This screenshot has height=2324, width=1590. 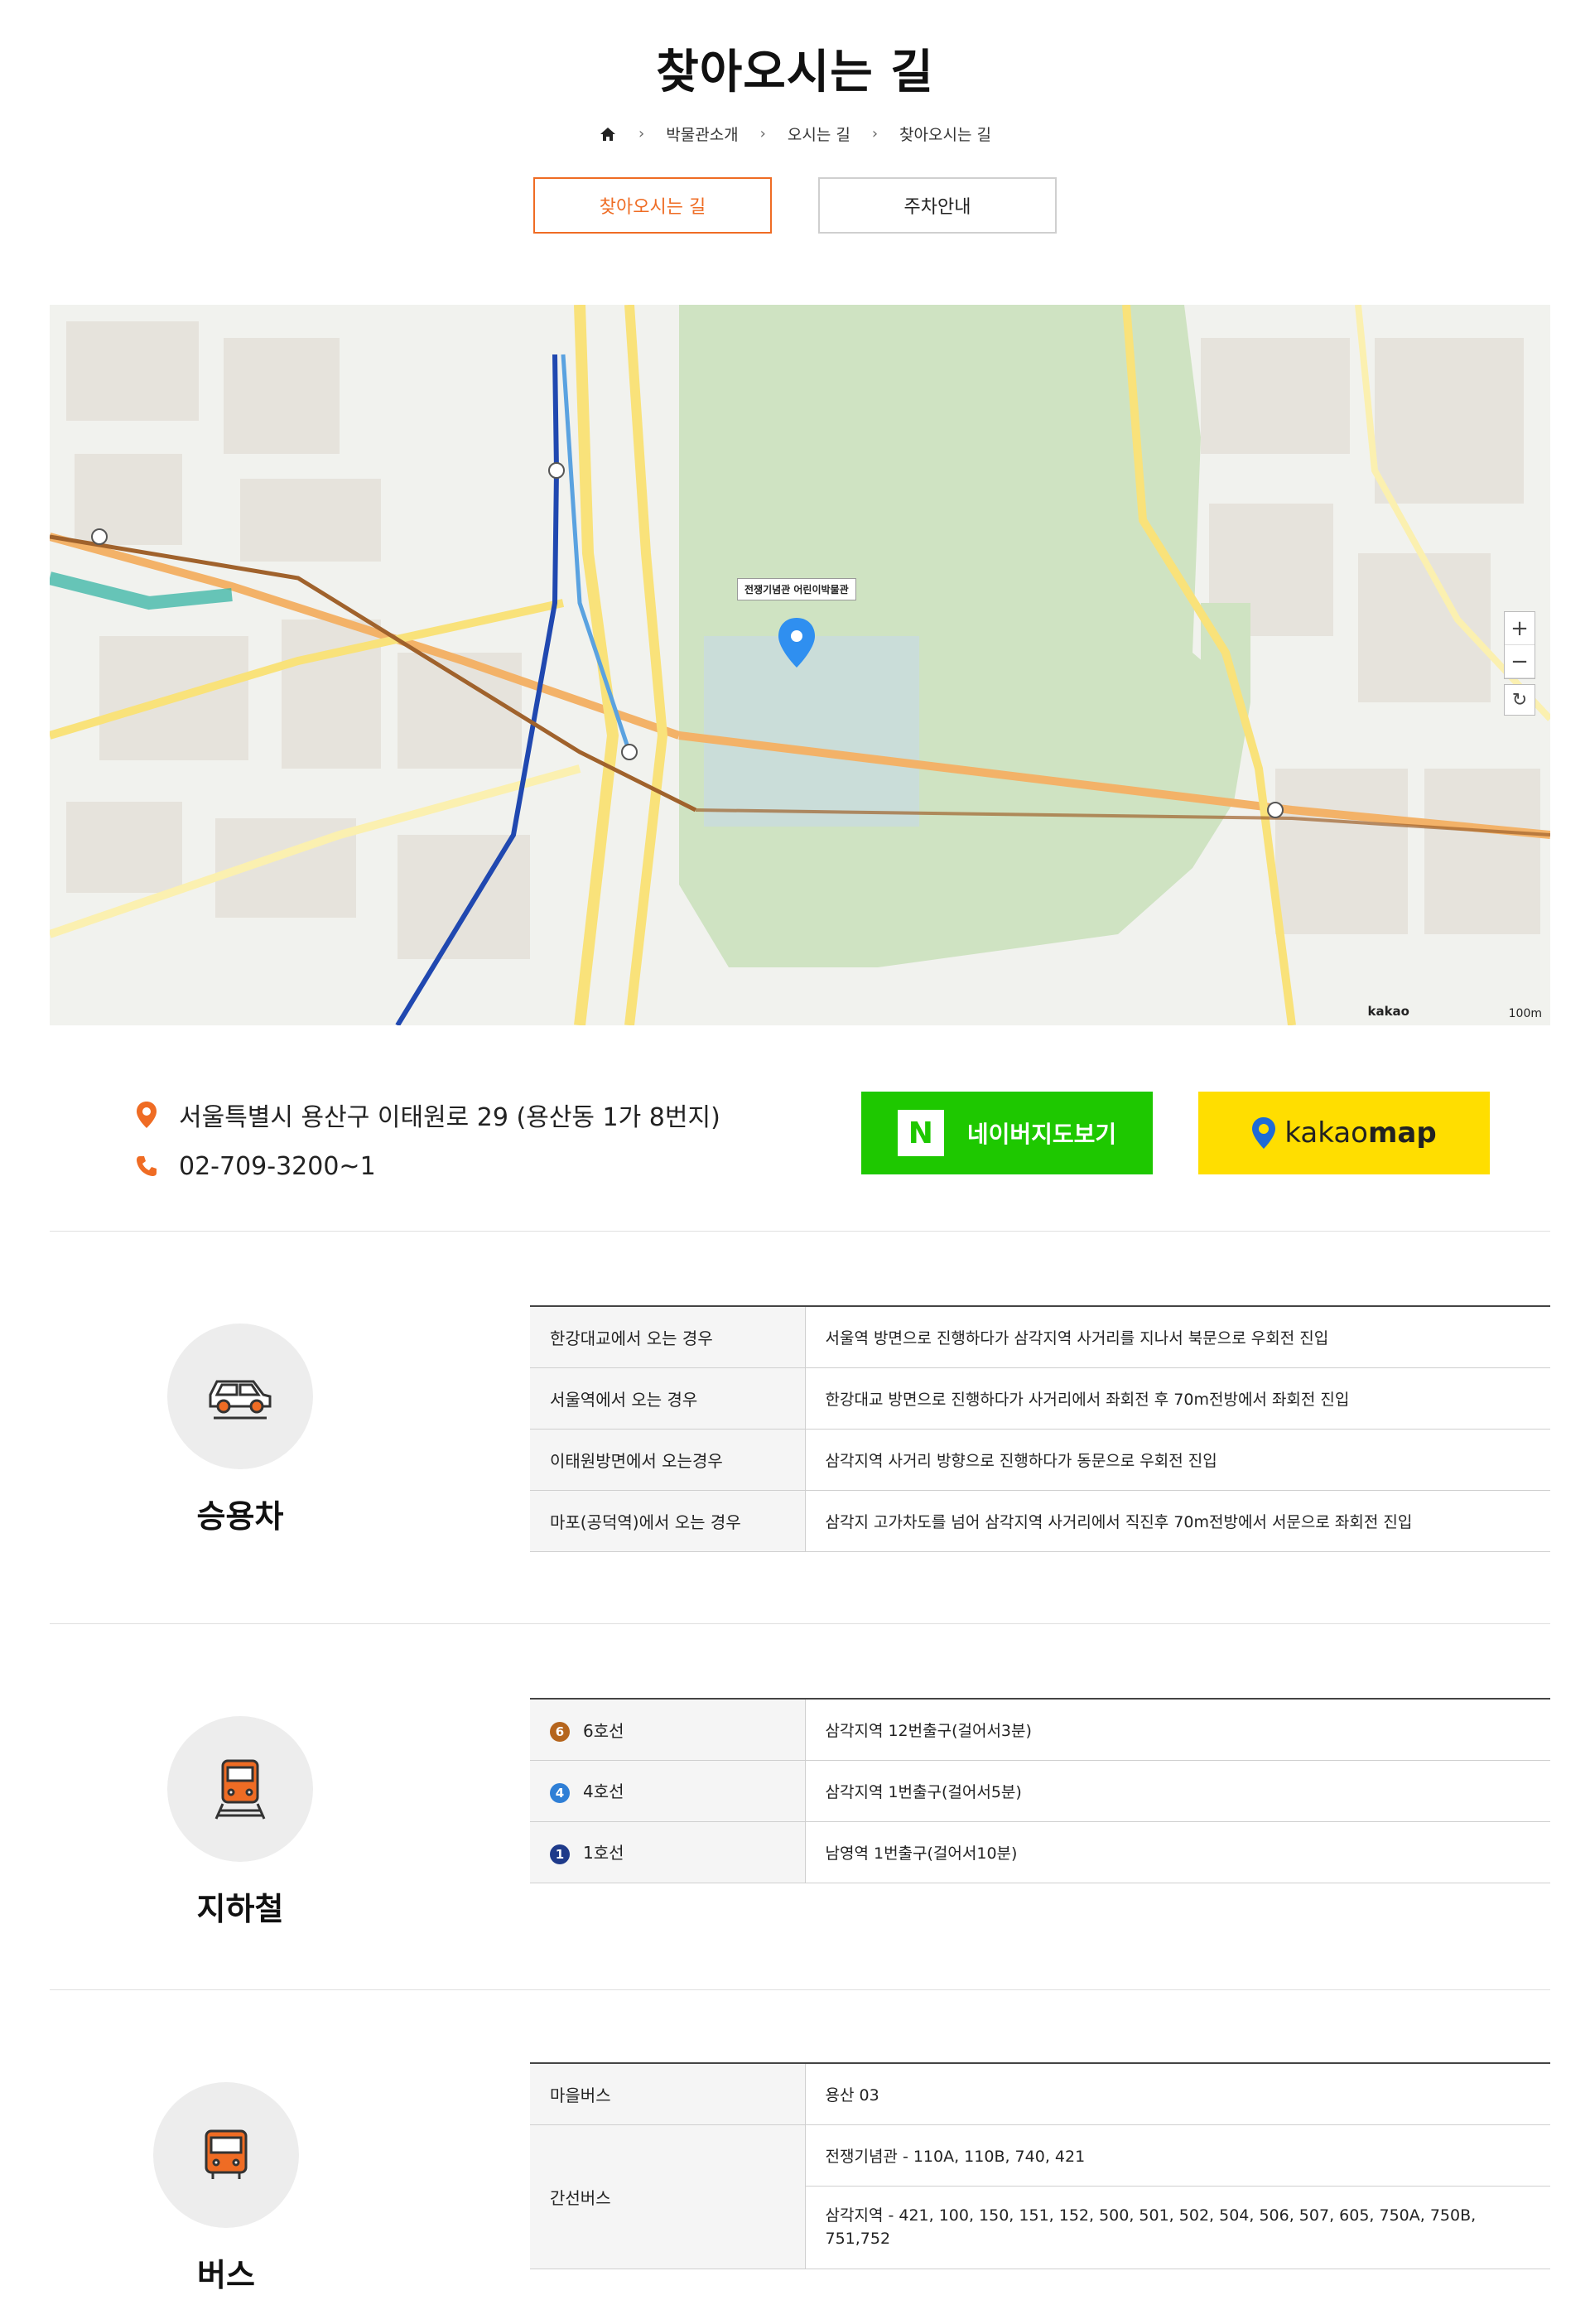 What do you see at coordinates (668, 1521) in the screenshot?
I see `route-origin: 마포(공덕역)에서 오는 경우` at bounding box center [668, 1521].